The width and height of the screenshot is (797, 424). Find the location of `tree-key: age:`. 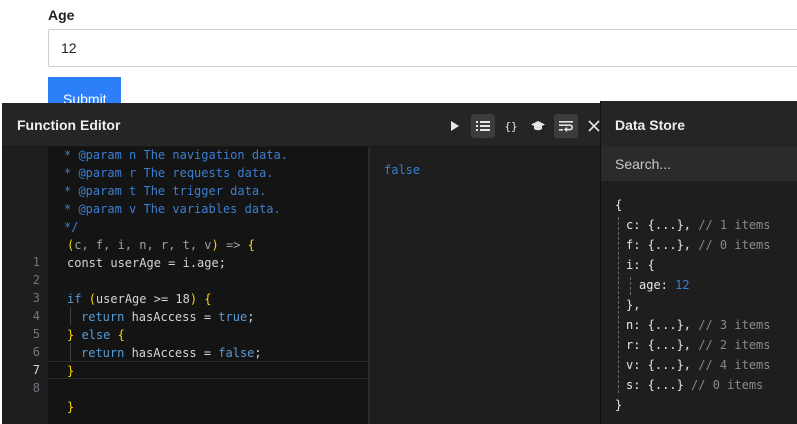

tree-key: age: is located at coordinates (657, 285).